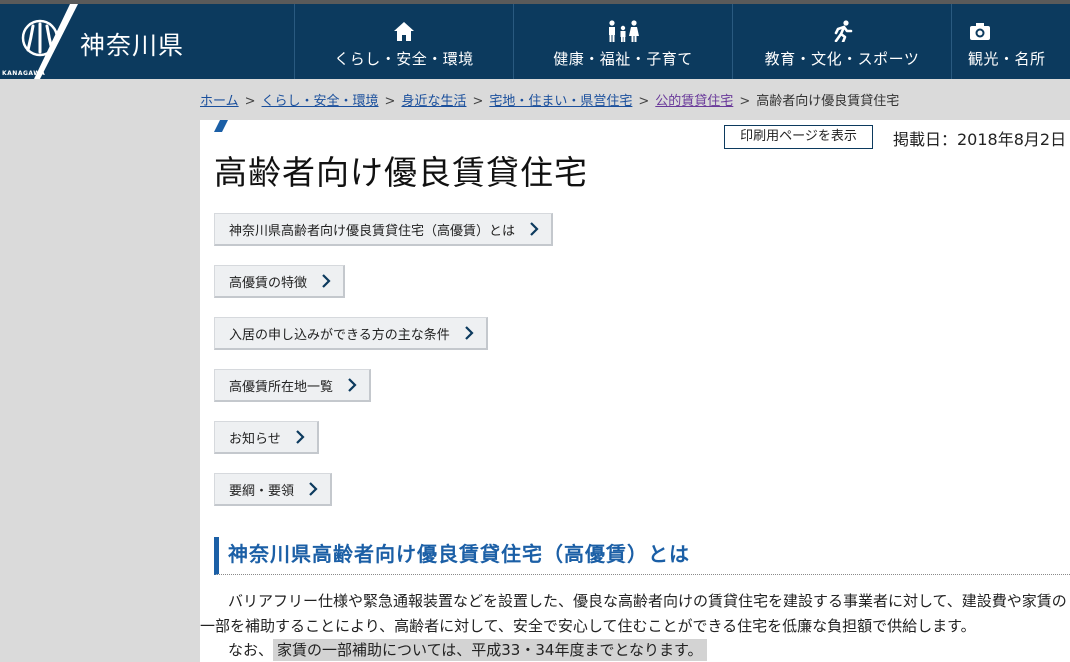  I want to click on main-nav: くらし・安全・環境 健康・福祉・子育て 教育・文化・スポーツ 観光・名所, so click(682, 41).